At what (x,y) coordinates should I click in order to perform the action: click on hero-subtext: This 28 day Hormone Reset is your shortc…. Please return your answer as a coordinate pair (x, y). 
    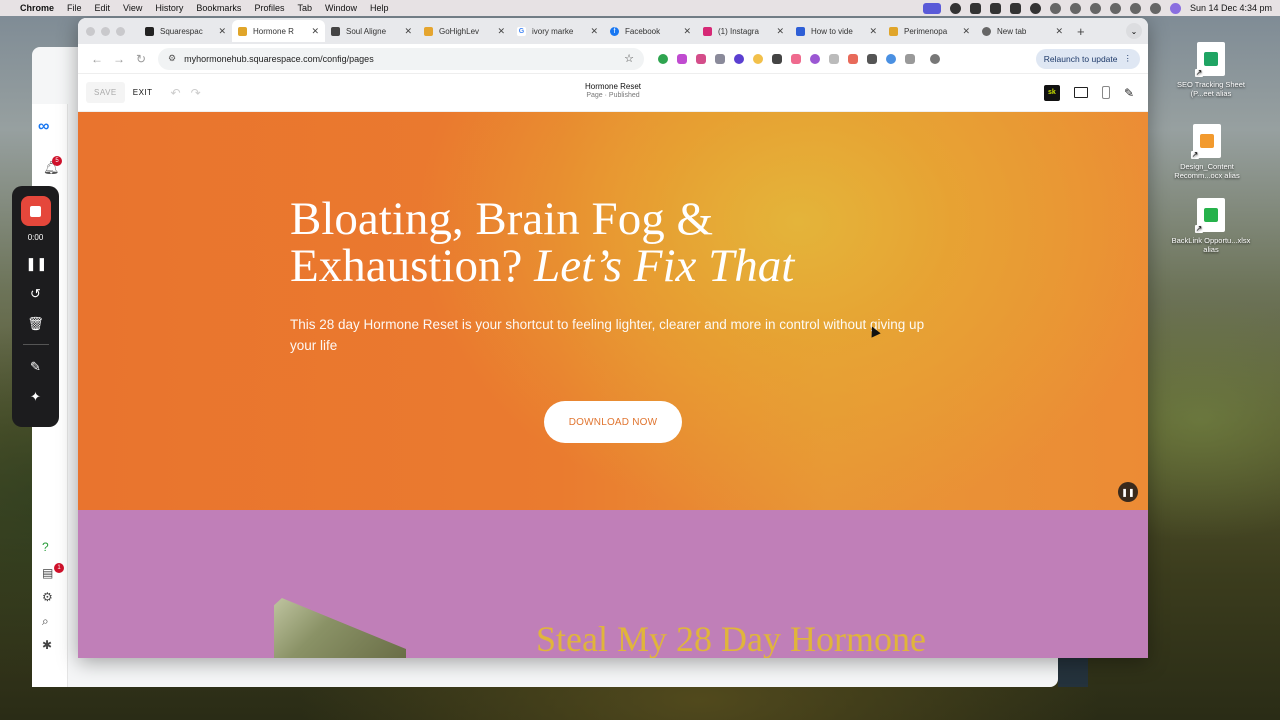
    Looking at the image, I should click on (610, 335).